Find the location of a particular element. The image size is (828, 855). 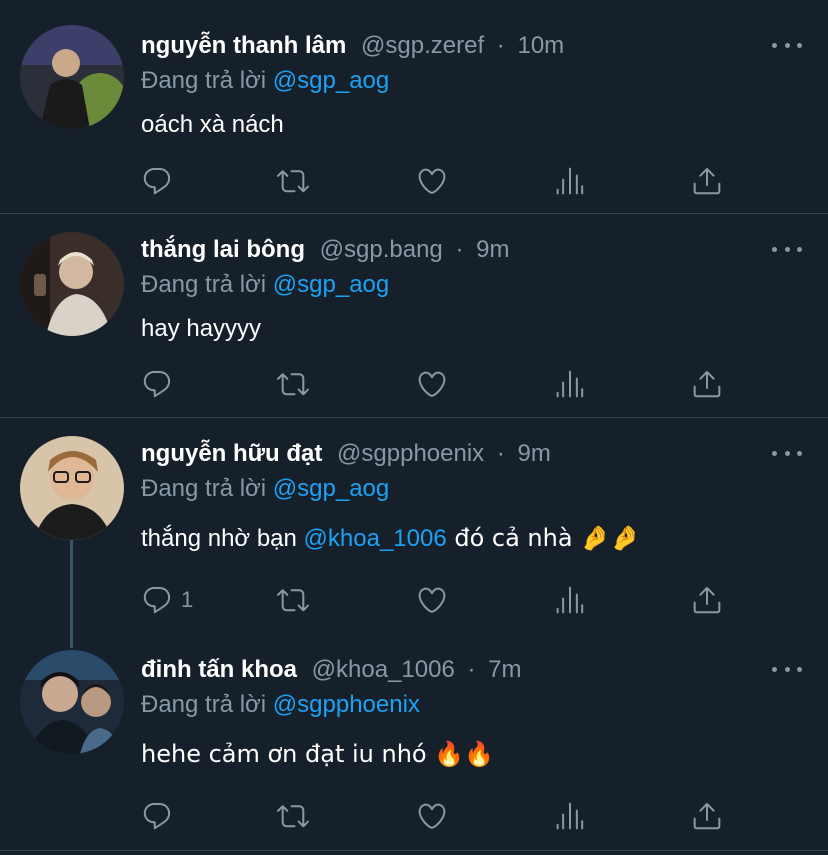

reply-count: 1 is located at coordinates (187, 599).